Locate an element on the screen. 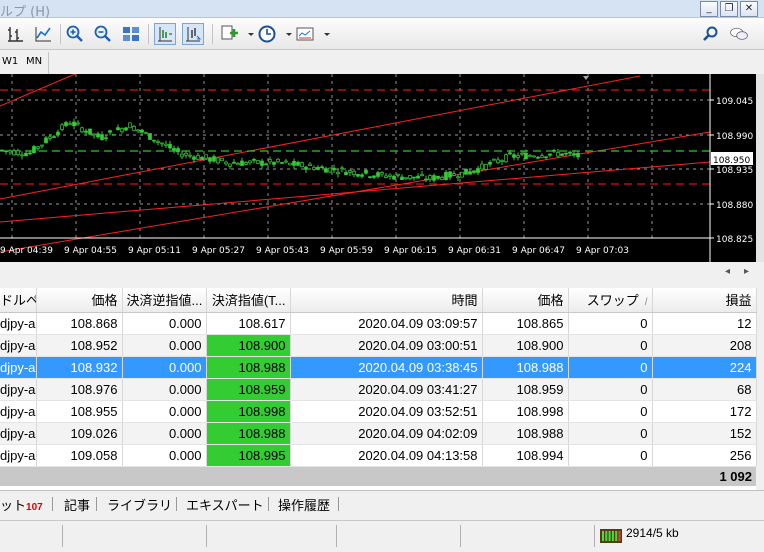 This screenshot has height=552, width=764. tab-market: ット107 is located at coordinates (21, 504).